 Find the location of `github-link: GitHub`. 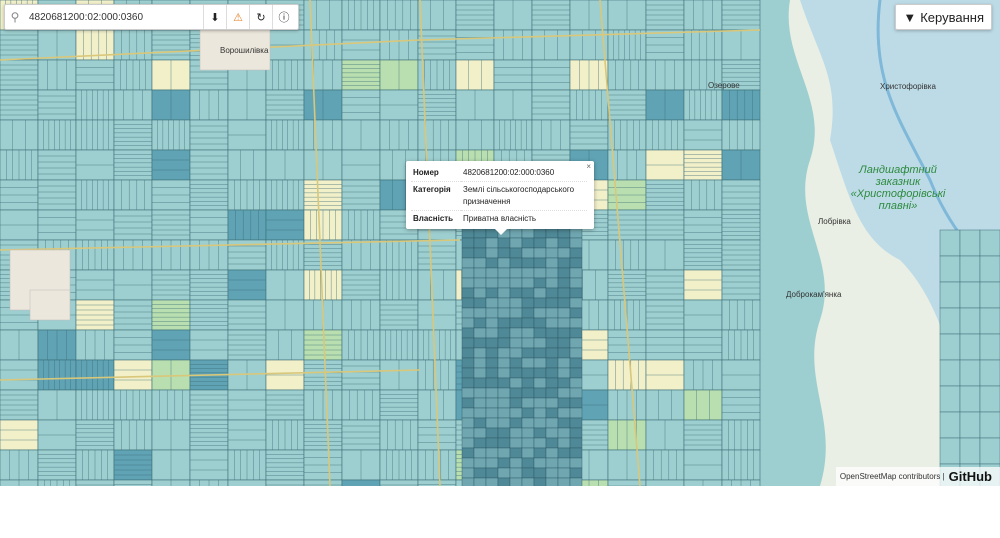

github-link: GitHub is located at coordinates (970, 476).